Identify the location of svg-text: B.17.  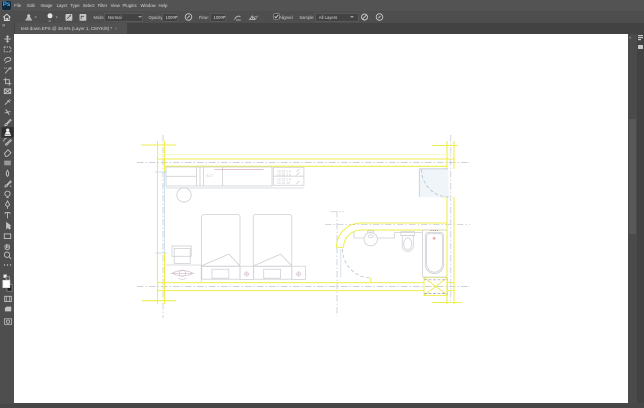
(210, 176).